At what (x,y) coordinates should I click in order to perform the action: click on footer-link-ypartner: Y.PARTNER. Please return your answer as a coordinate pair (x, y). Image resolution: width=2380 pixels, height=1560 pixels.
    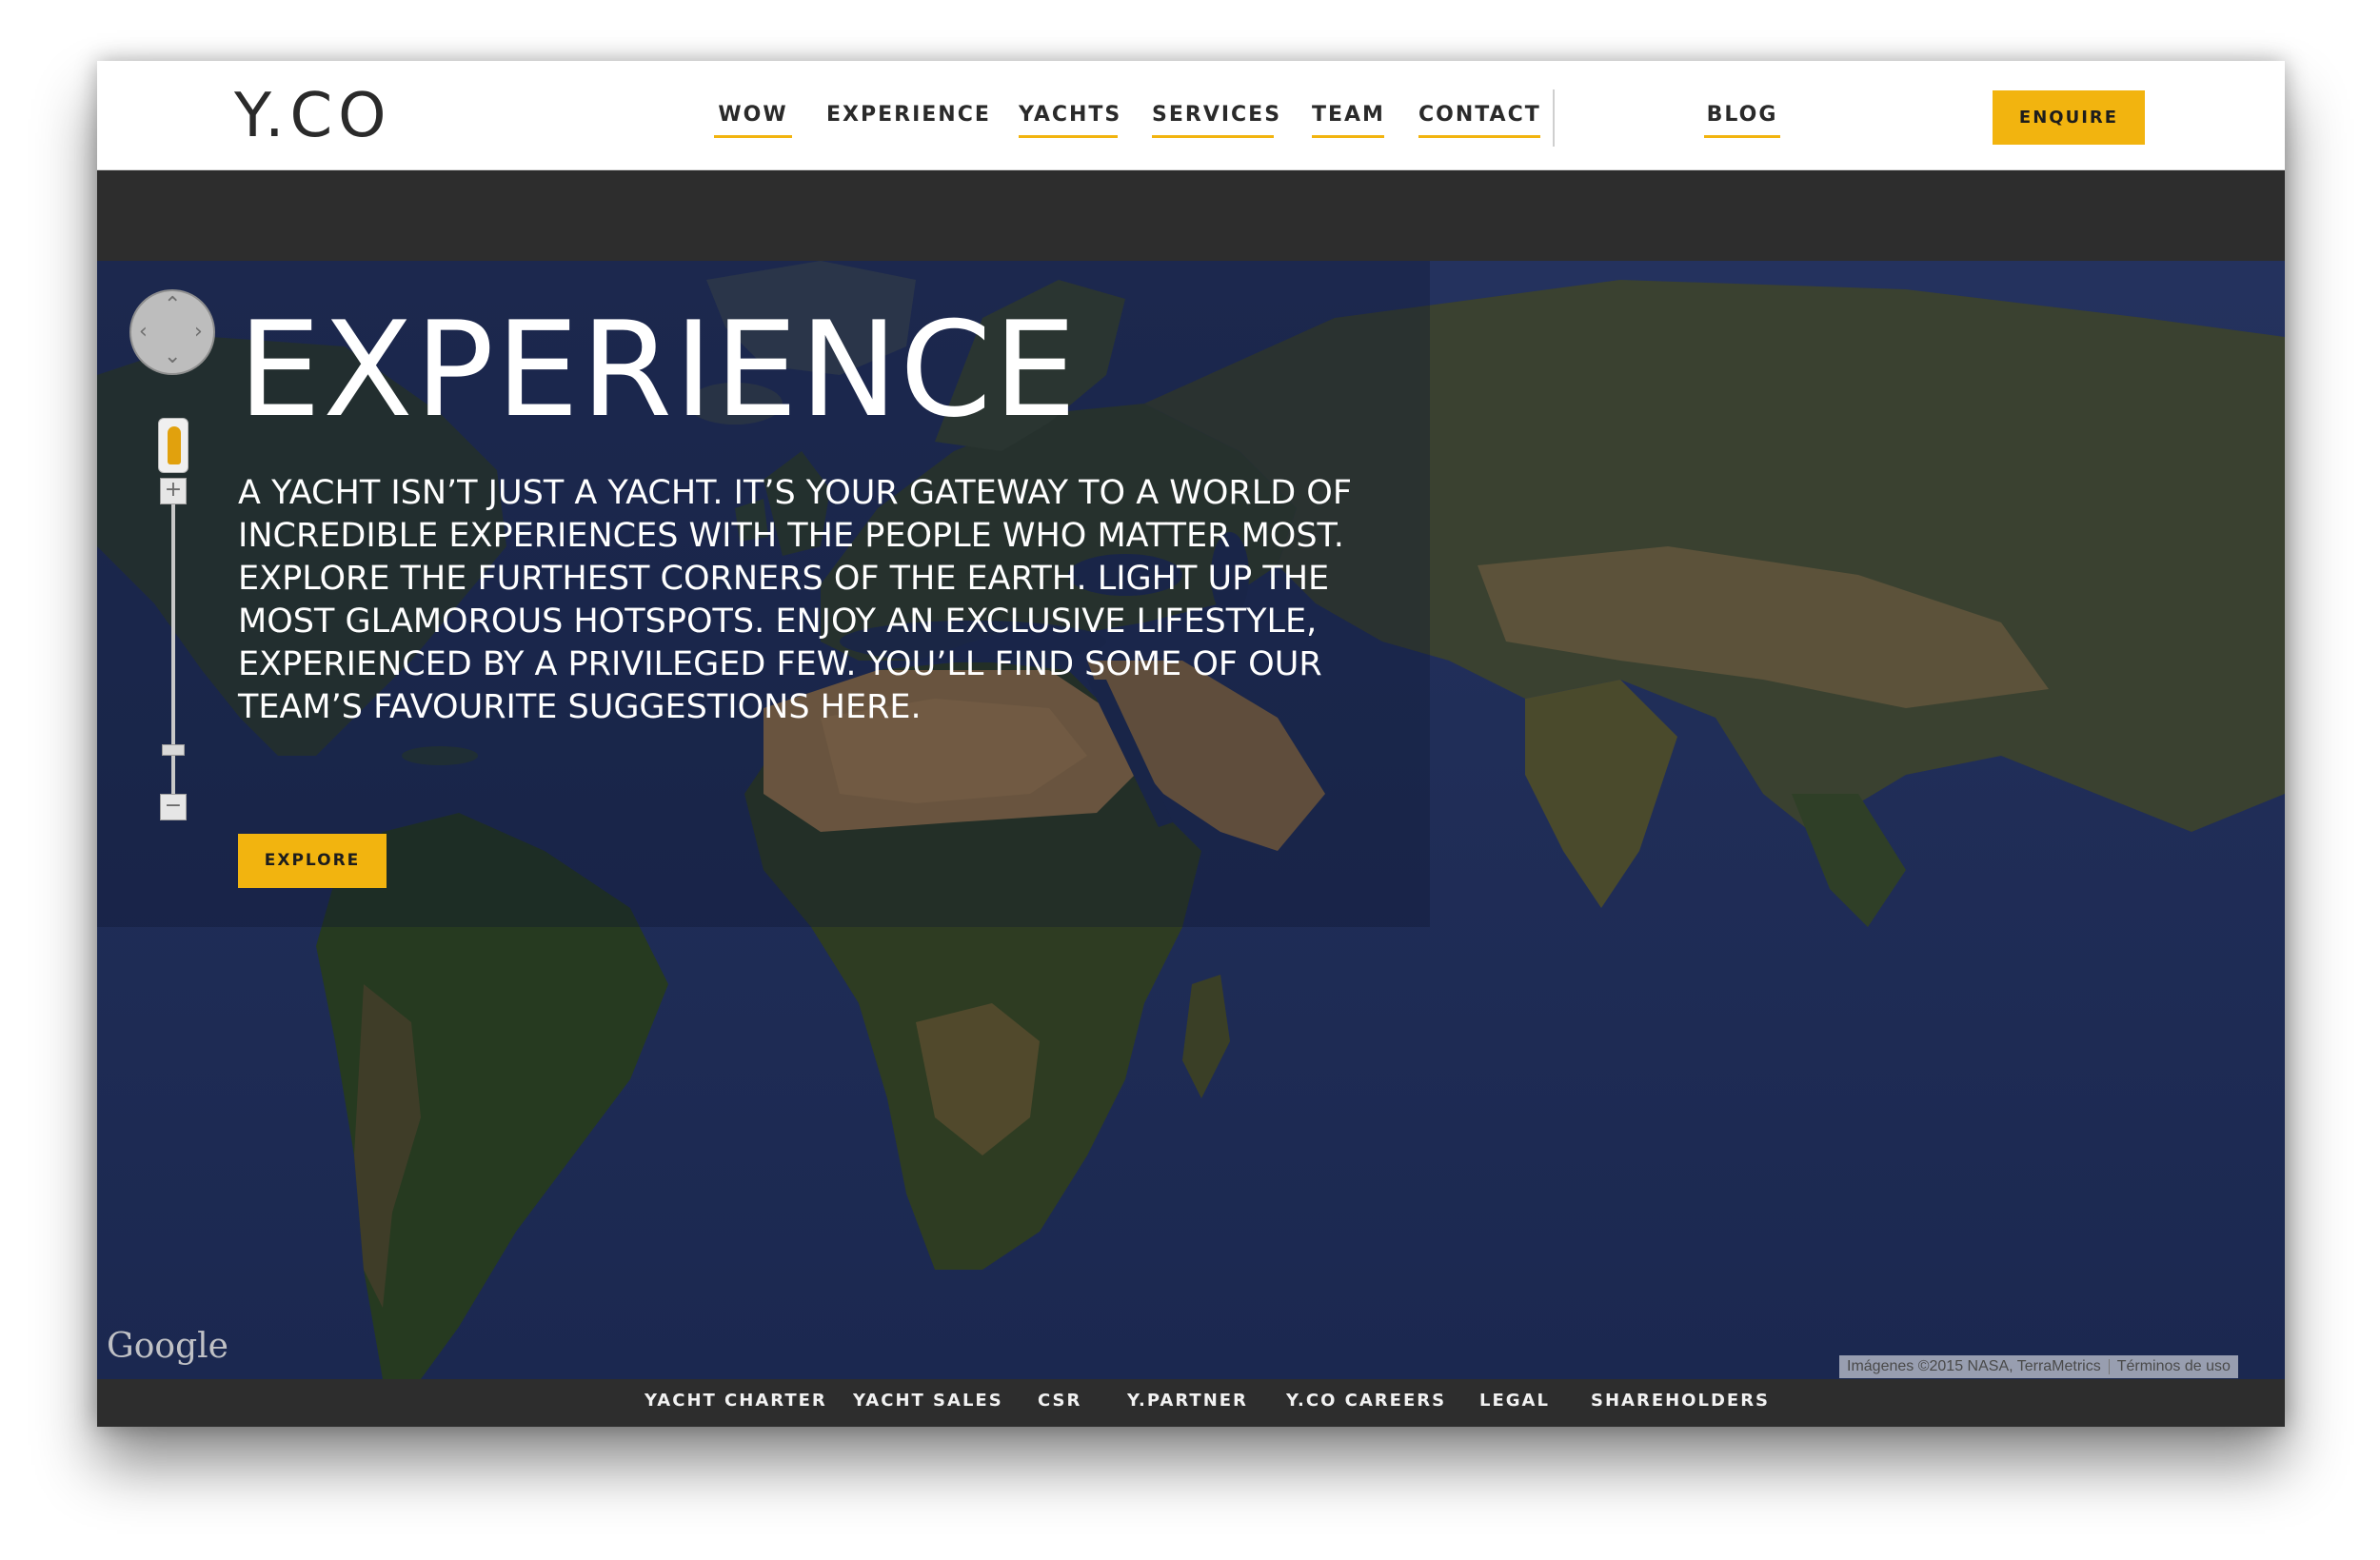
    Looking at the image, I should click on (1187, 1401).